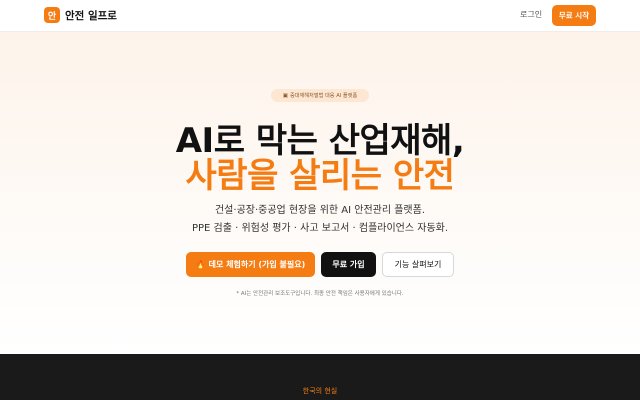  Describe the element at coordinates (285, 95) in the screenshot. I see `building-icon: ▣` at that location.